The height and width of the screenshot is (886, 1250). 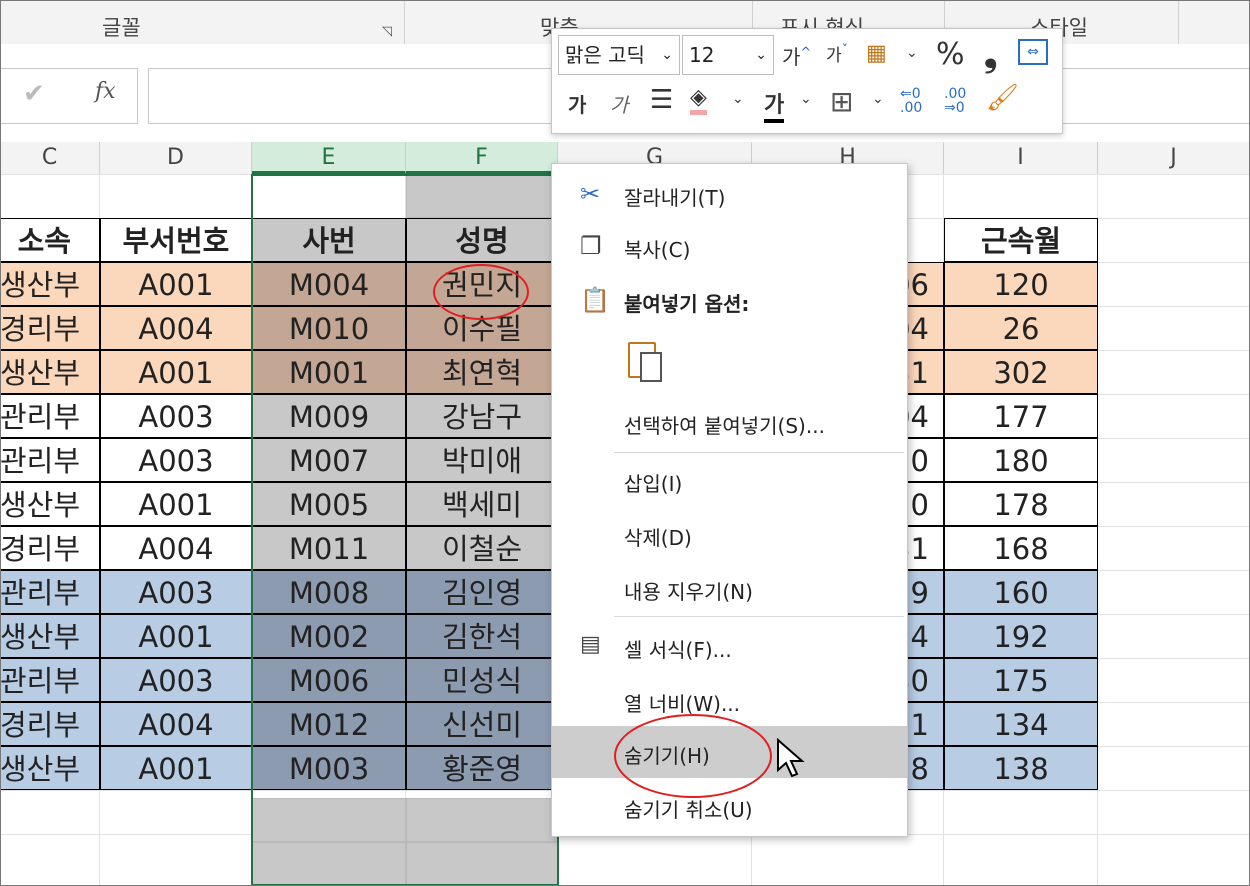 What do you see at coordinates (990, 55) in the screenshot?
I see `comma-style-icon: ❟` at bounding box center [990, 55].